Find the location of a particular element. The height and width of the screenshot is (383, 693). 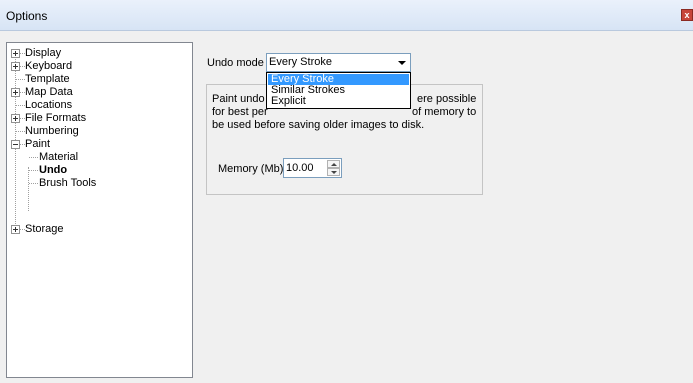

spin-down-icon is located at coordinates (333, 172).